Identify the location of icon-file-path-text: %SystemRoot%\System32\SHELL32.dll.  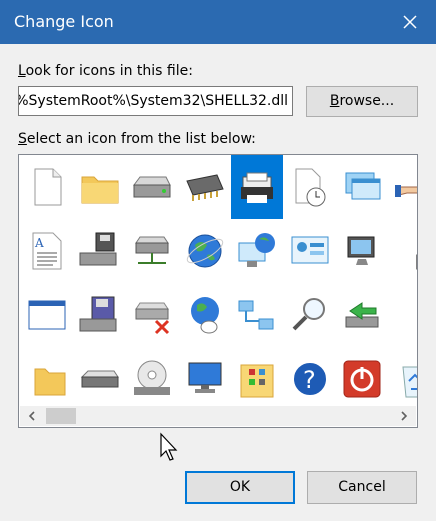
(153, 101).